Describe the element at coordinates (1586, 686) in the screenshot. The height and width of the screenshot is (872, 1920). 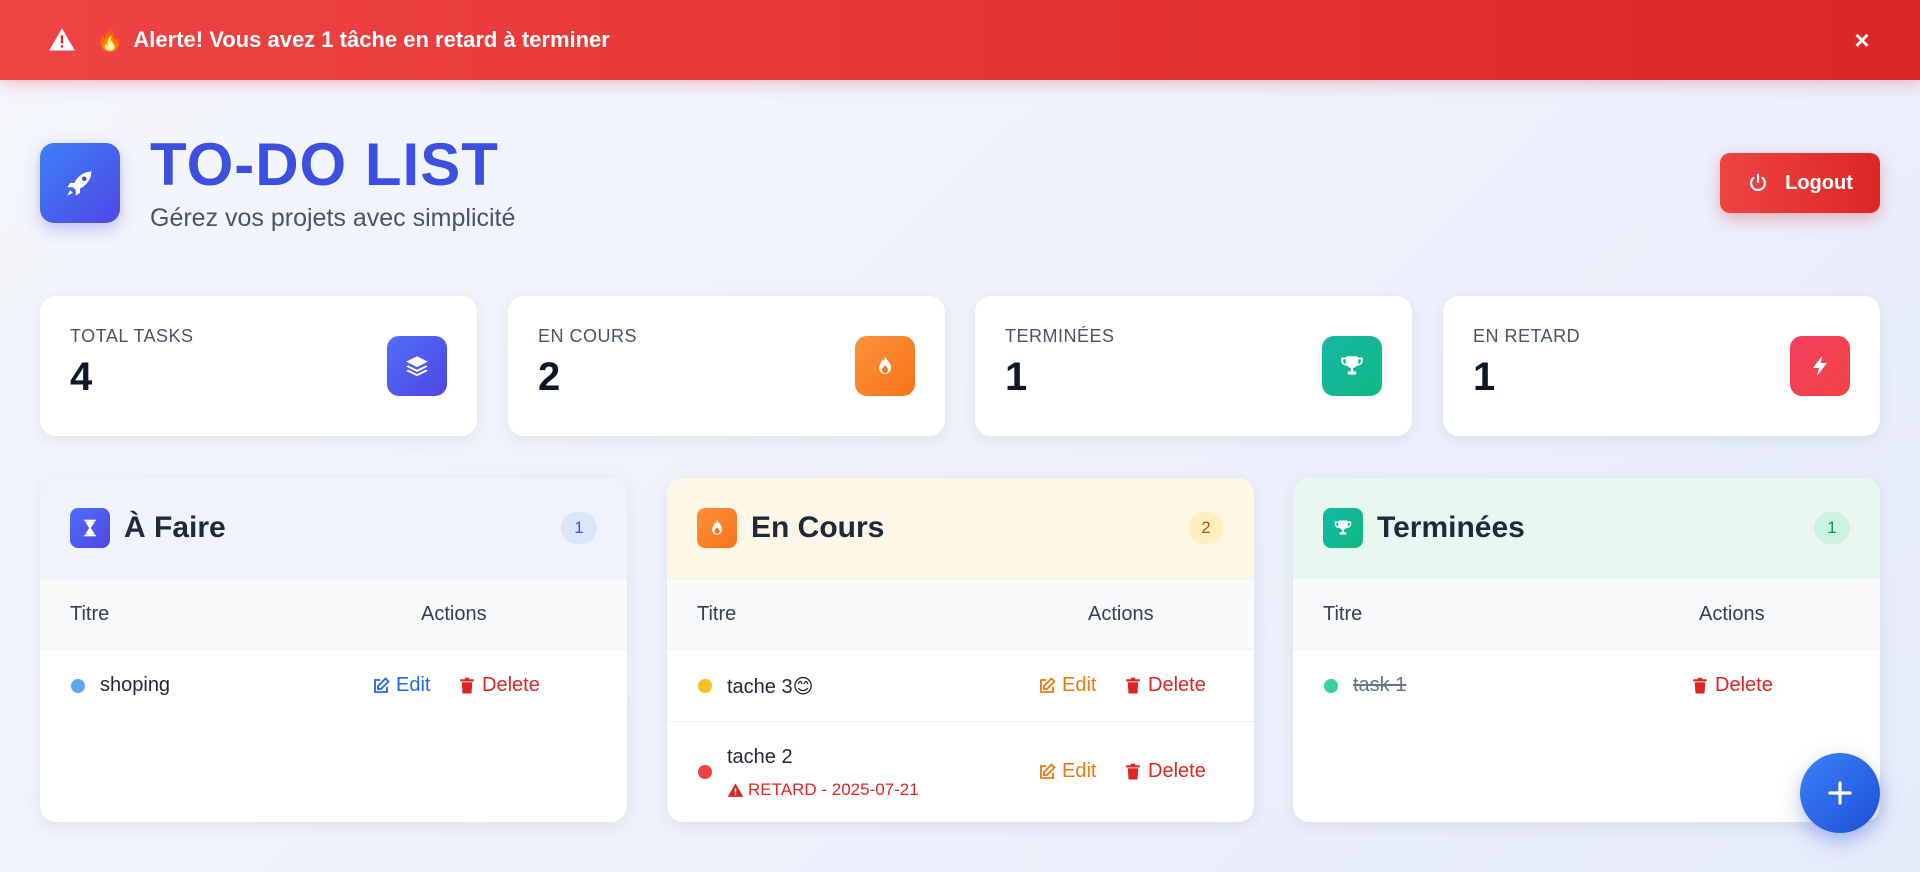
I see `task-row: task 1 Delete` at that location.